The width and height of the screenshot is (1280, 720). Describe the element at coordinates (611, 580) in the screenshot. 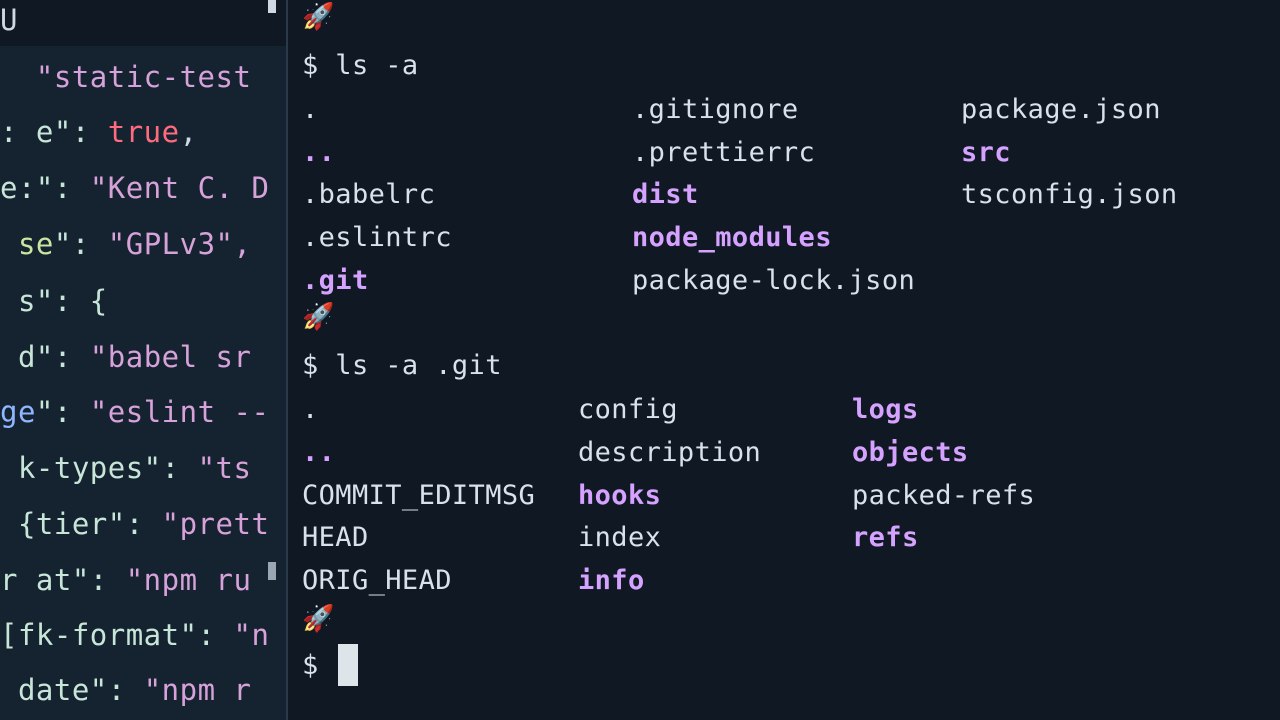

I see `ls-entry-dir: info` at that location.